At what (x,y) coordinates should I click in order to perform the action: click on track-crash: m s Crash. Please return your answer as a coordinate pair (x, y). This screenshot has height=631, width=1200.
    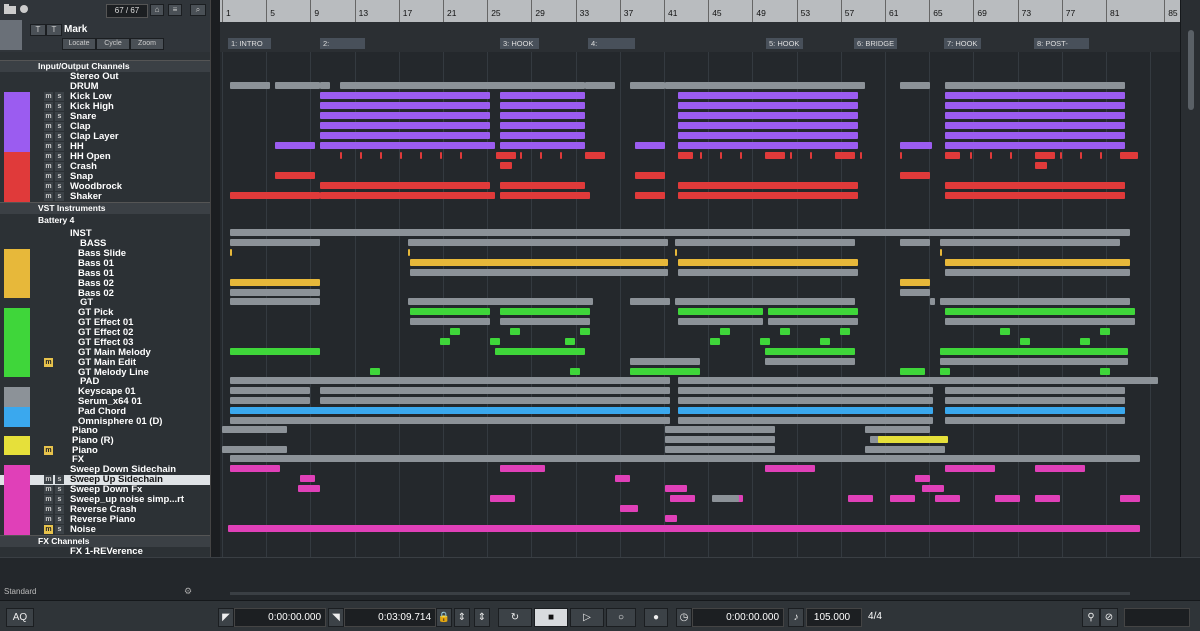
    Looking at the image, I should click on (105, 167).